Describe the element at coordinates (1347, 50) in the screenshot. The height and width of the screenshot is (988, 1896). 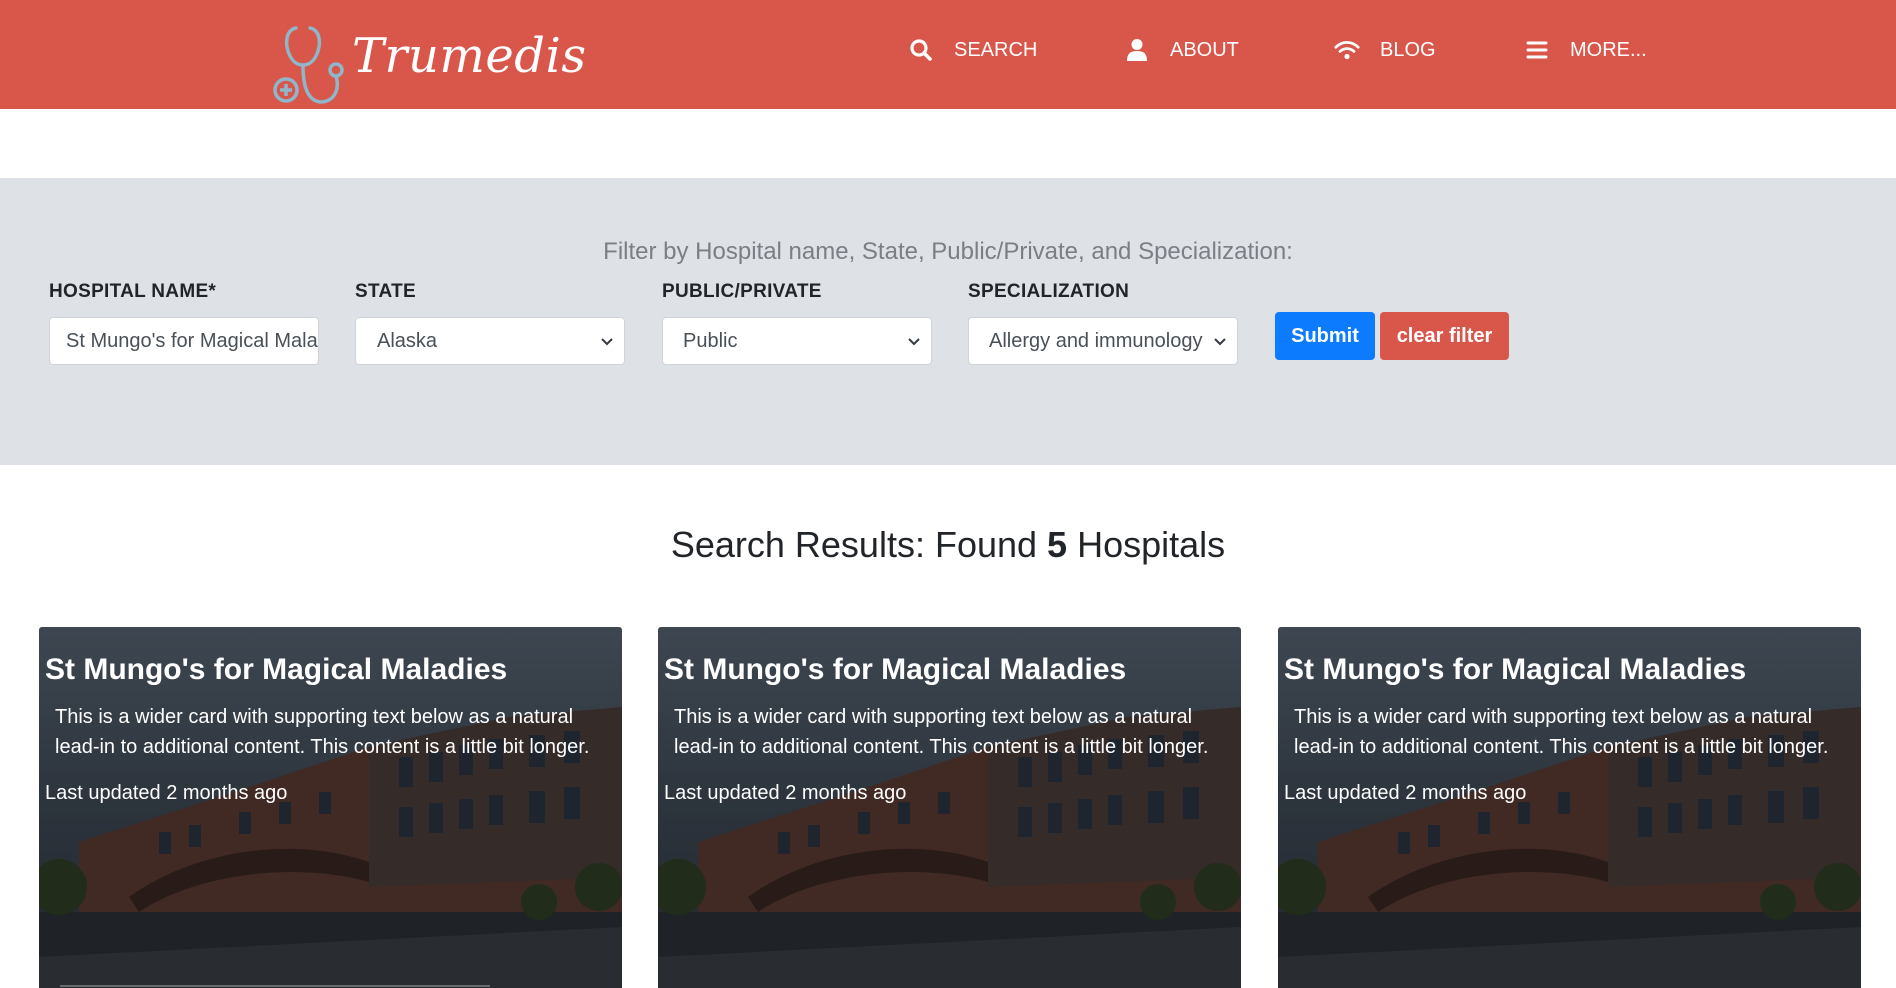
I see `wifi-icon` at that location.